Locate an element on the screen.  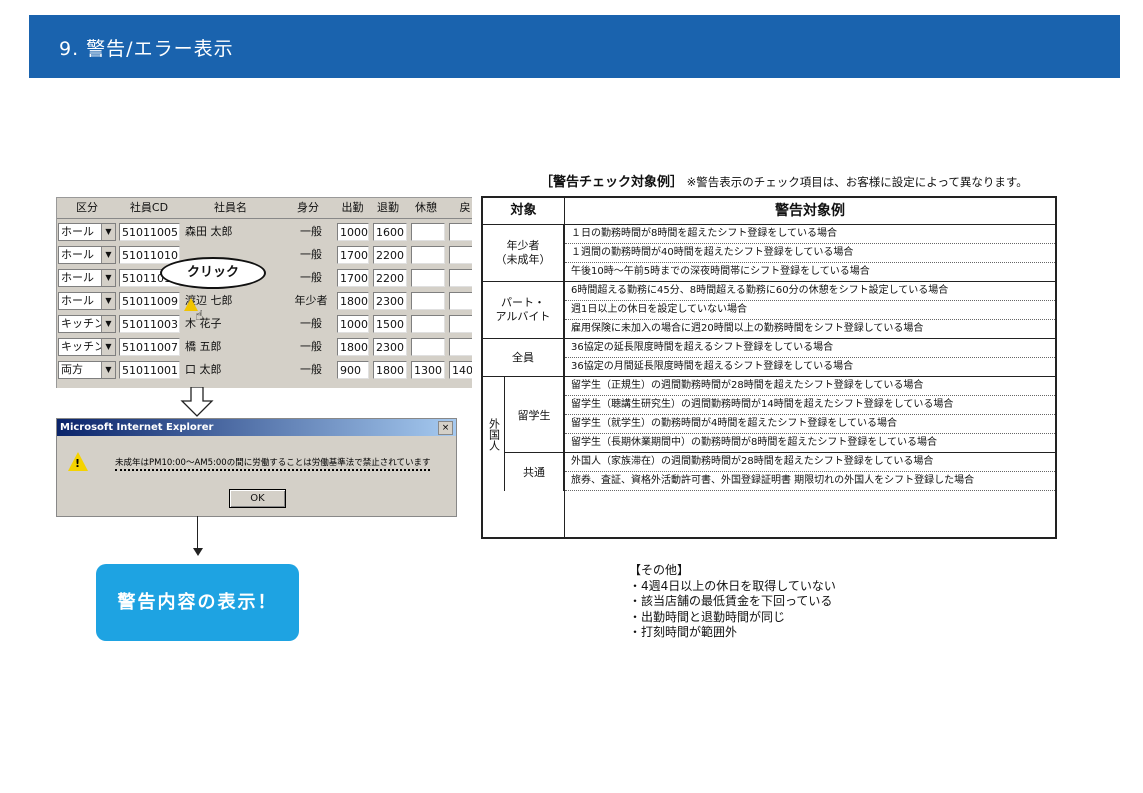
column-header: 身分 is located at coordinates (308, 208).